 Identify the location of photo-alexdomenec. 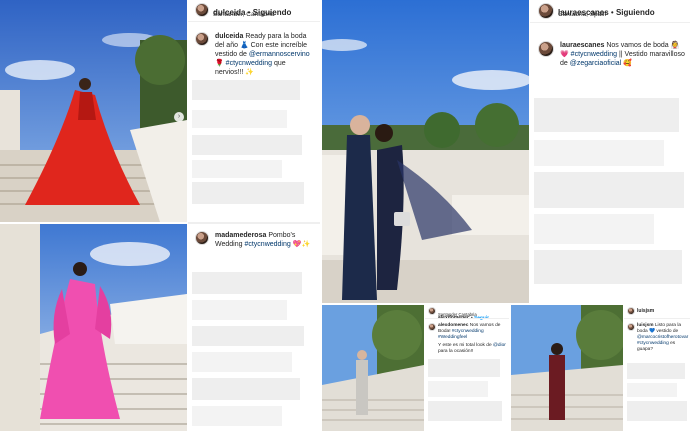
(373, 368).